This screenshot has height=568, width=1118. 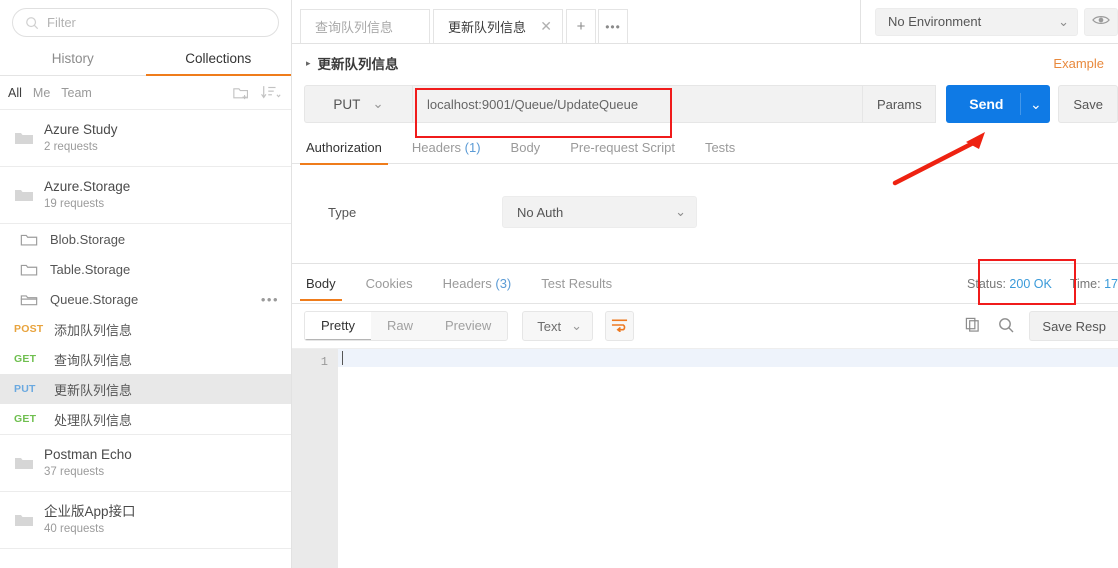 I want to click on environment-quick-look-button, so click(x=1101, y=21).